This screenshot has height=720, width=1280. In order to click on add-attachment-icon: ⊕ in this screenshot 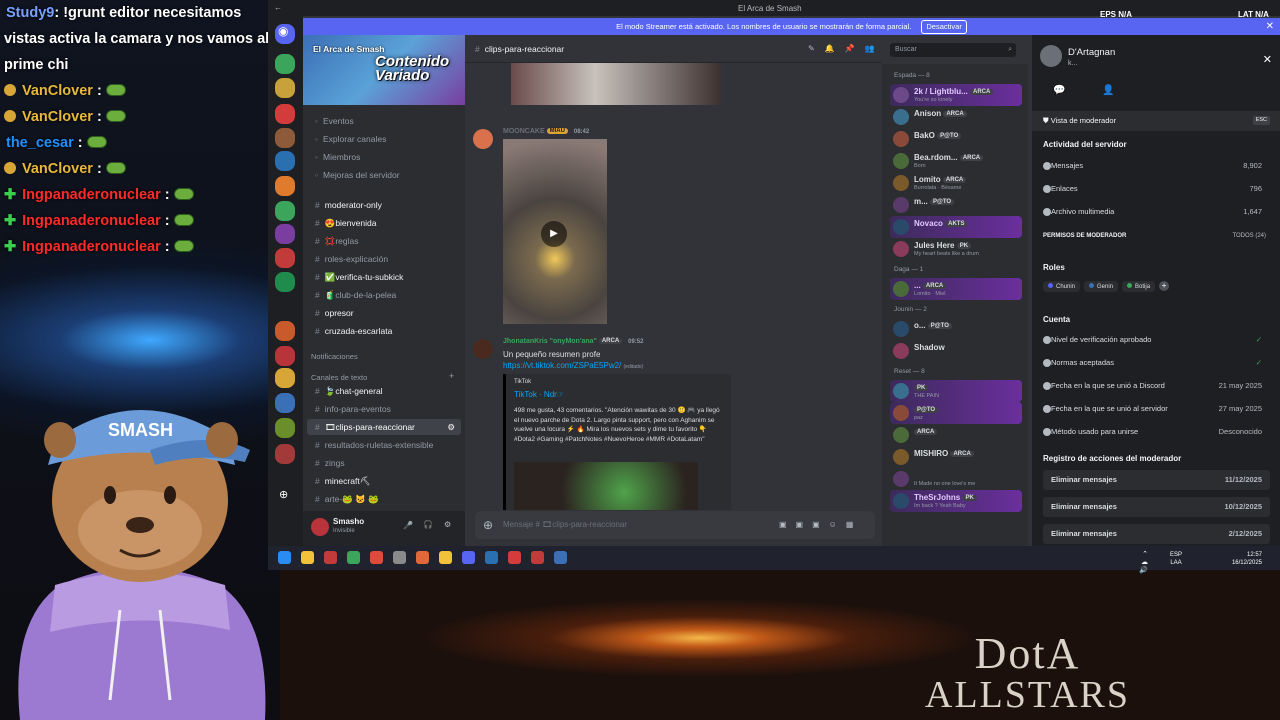, I will do `click(488, 525)`.